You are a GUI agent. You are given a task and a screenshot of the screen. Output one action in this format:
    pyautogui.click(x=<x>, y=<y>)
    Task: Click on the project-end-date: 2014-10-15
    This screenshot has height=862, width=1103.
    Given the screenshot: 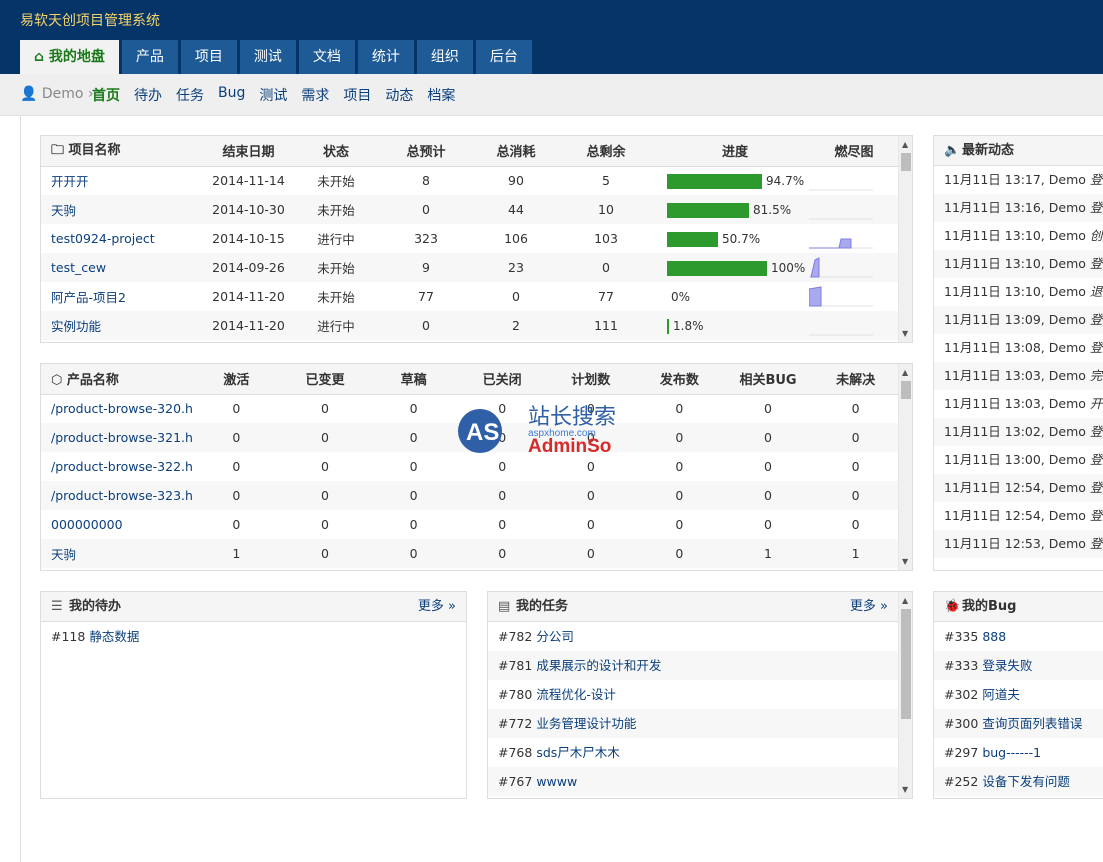 What is the action you would take?
    pyautogui.click(x=248, y=238)
    